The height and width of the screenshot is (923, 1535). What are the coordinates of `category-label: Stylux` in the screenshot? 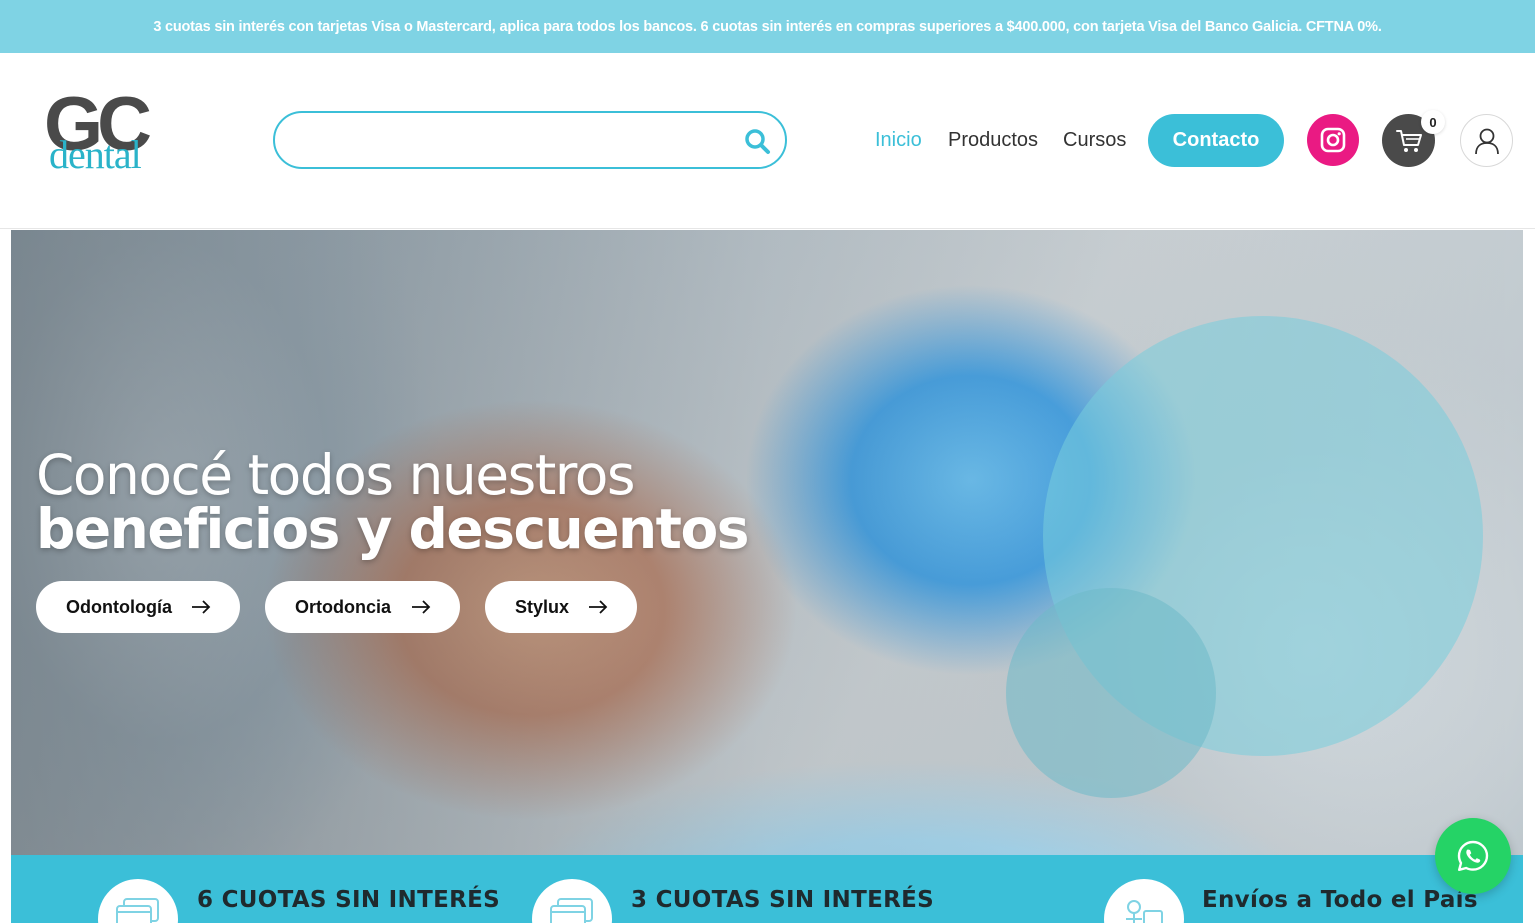 It's located at (542, 606).